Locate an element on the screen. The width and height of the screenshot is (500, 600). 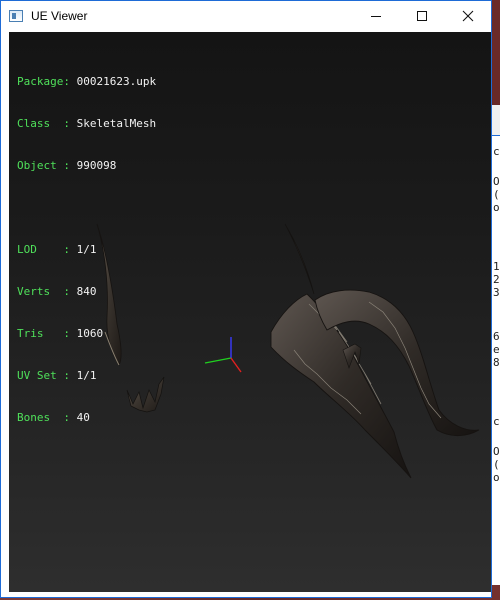
uvset-label: UV Set : is located at coordinates (43, 375).